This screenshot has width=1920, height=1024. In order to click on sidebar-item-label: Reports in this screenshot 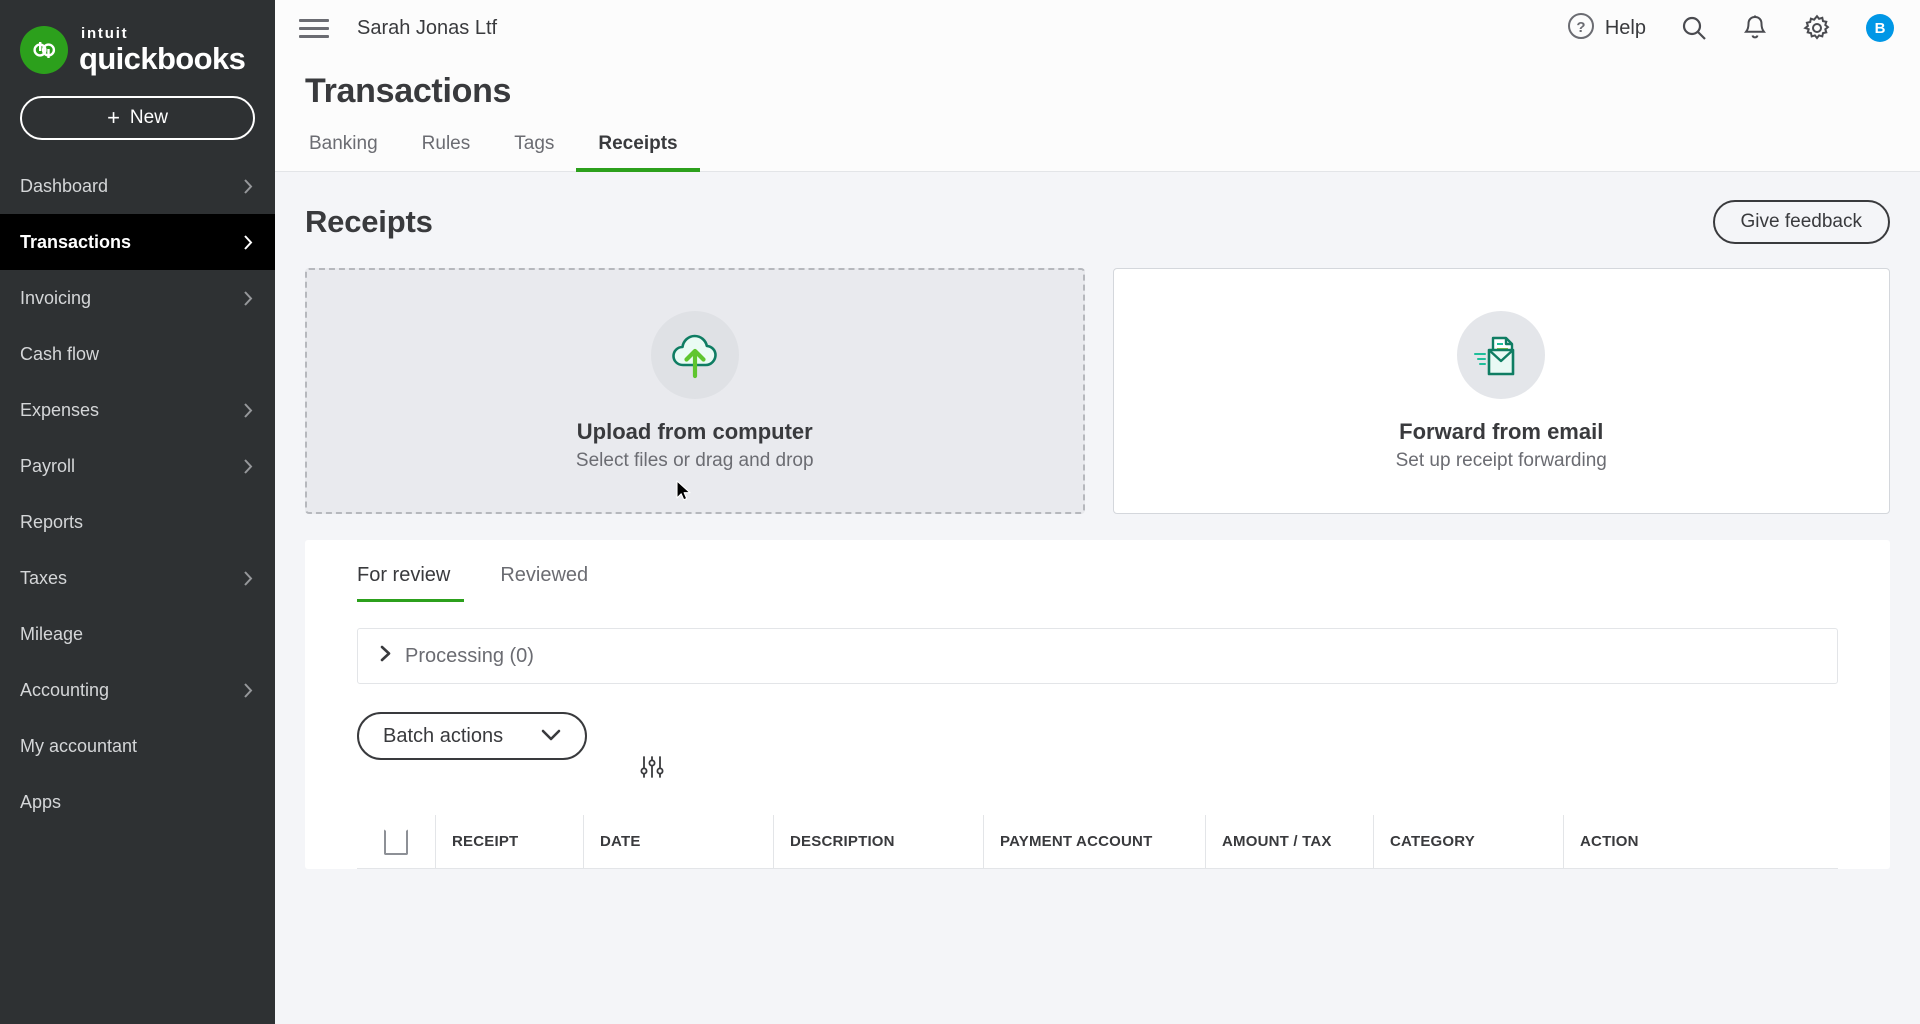, I will do `click(52, 521)`.